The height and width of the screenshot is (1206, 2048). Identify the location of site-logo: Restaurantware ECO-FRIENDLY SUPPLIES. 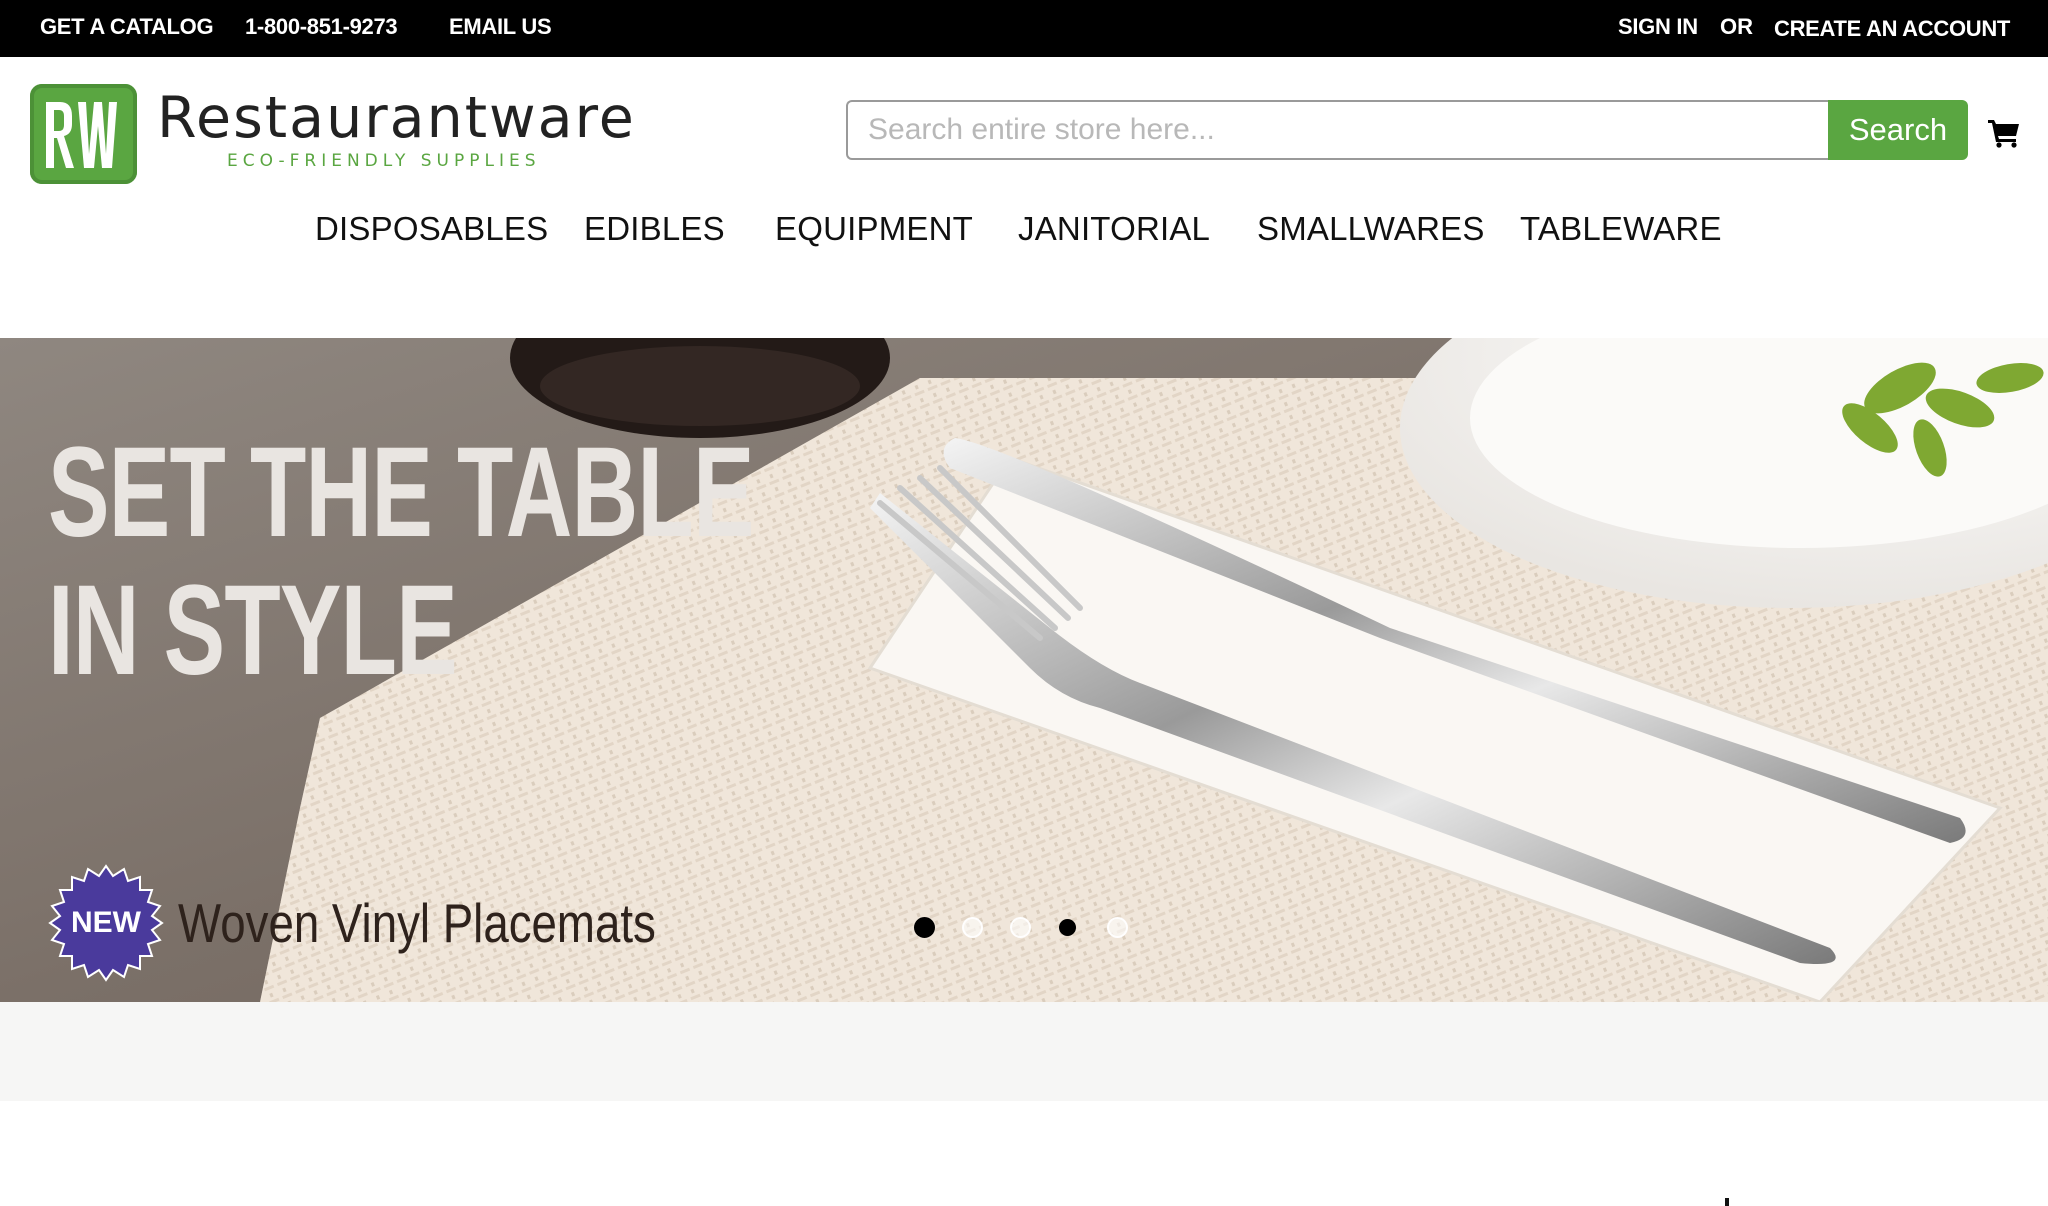
(332, 135).